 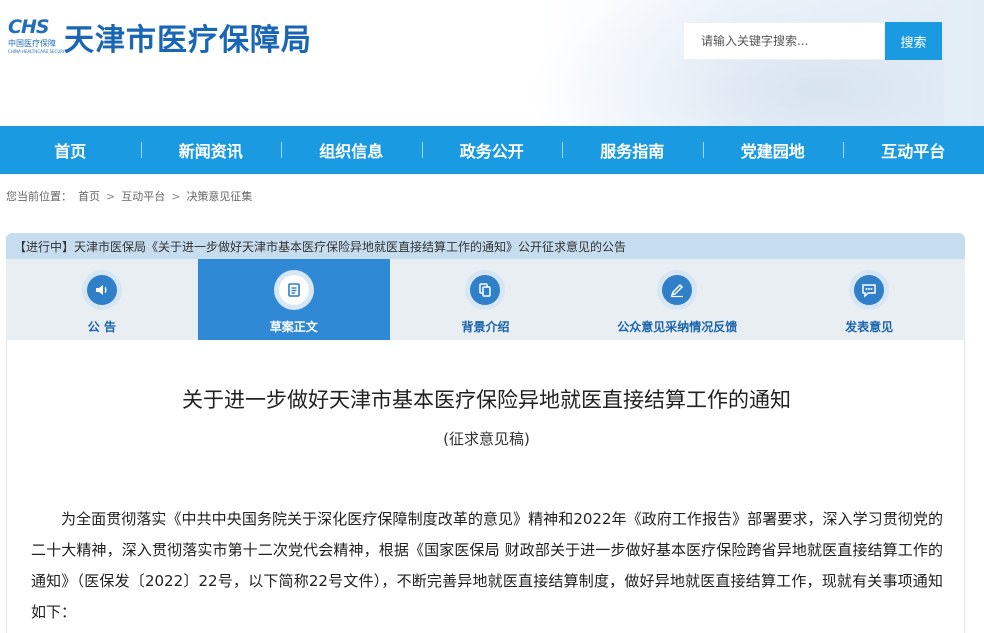 I want to click on breadcrumb-link-interaction: 互动平台, so click(x=143, y=196).